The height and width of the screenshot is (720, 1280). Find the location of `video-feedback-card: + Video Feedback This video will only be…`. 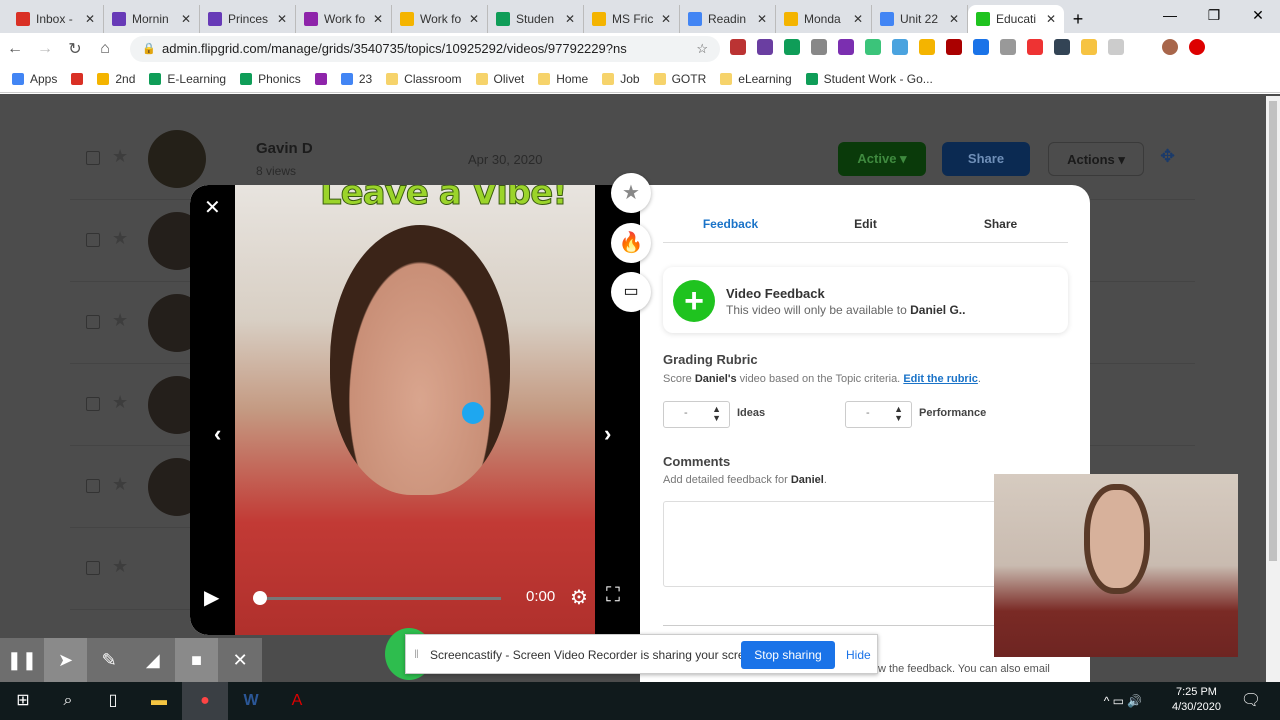

video-feedback-card: + Video Feedback This video will only be… is located at coordinates (865, 300).